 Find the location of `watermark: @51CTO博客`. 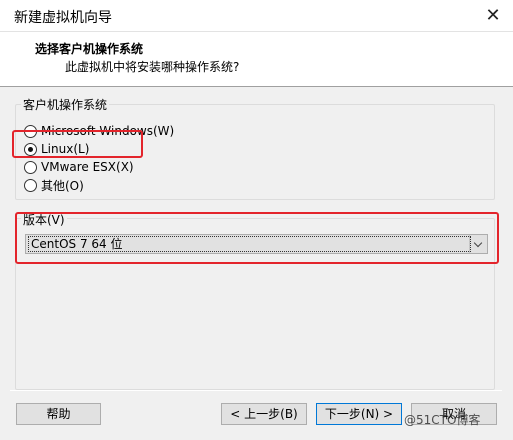

watermark: @51CTO博客 is located at coordinates (442, 420).